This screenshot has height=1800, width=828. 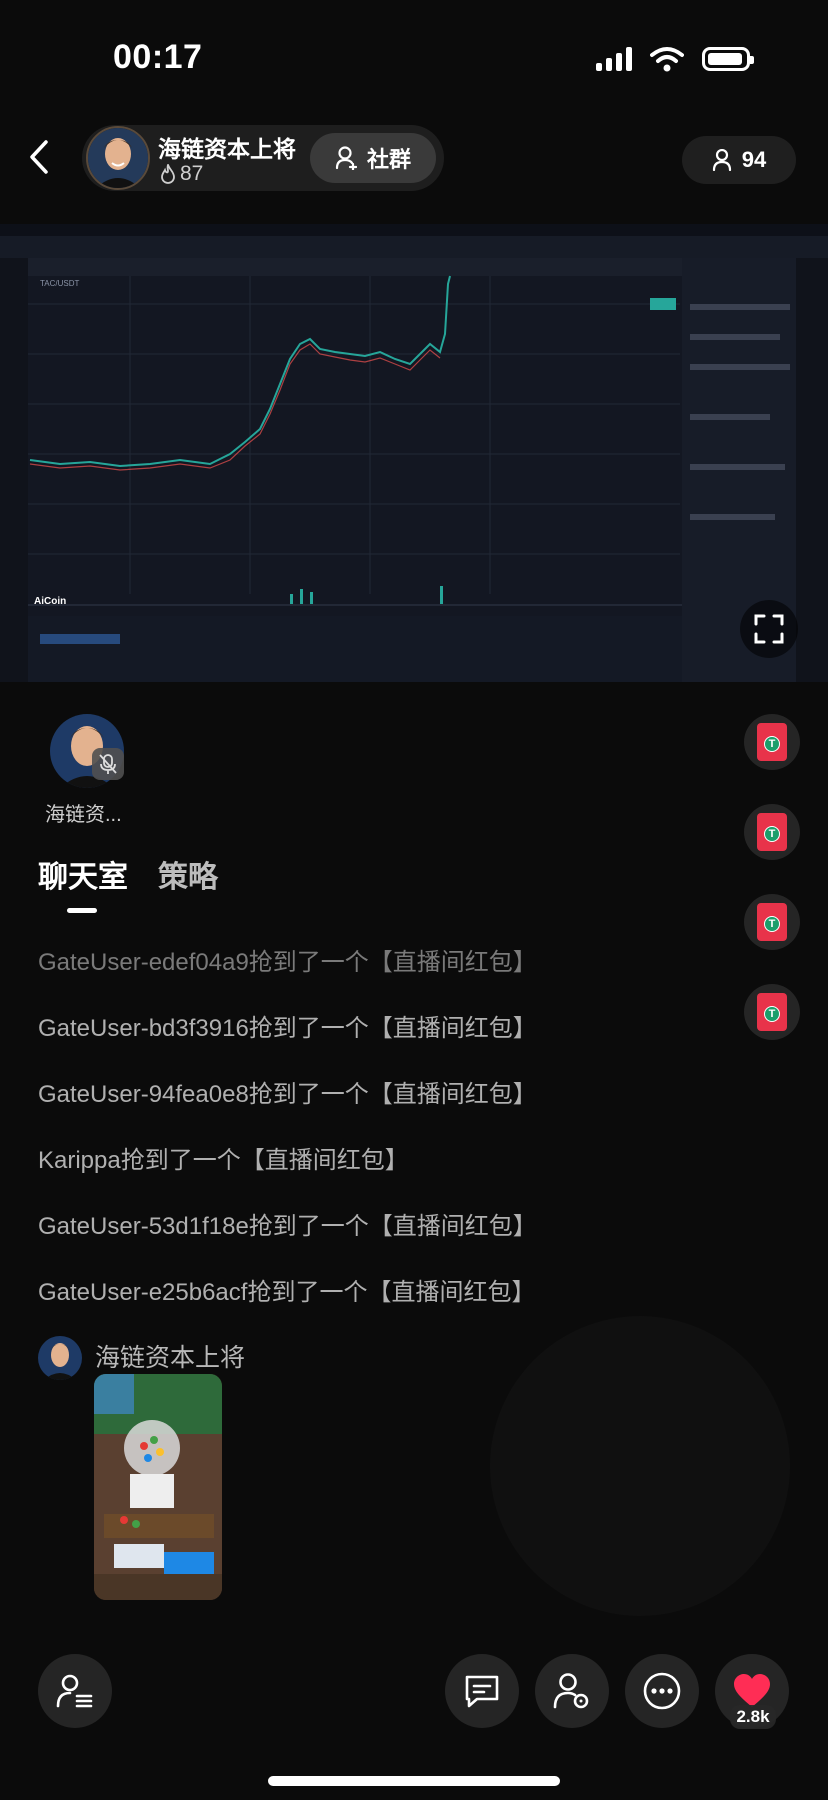 What do you see at coordinates (287, 1028) in the screenshot?
I see `chat-message: GateUser-bd3f3916抢到了一个【直播间红包】` at bounding box center [287, 1028].